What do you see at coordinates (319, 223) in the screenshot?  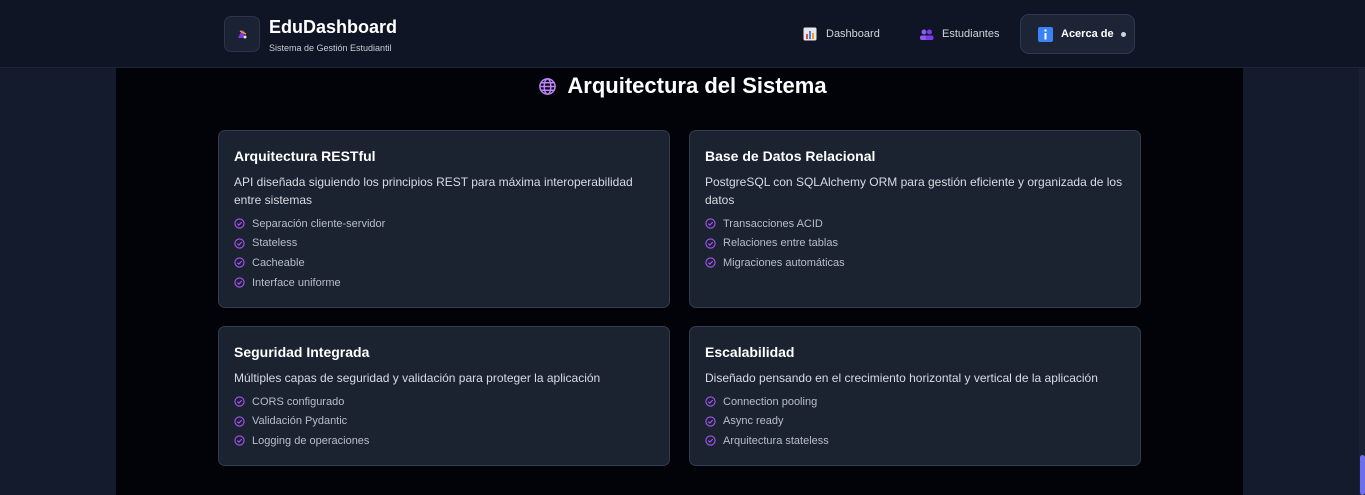 I see `feature-text: Separación cliente-servidor` at bounding box center [319, 223].